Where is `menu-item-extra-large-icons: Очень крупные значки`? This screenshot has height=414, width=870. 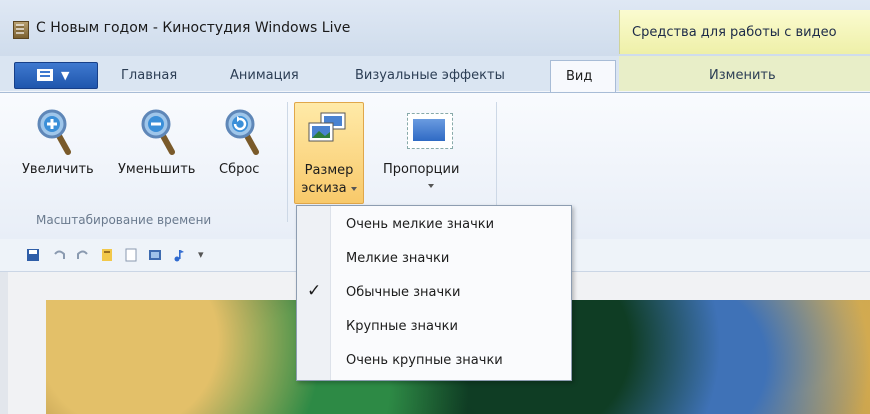
menu-item-extra-large-icons: Очень крупные значки is located at coordinates (449, 361).